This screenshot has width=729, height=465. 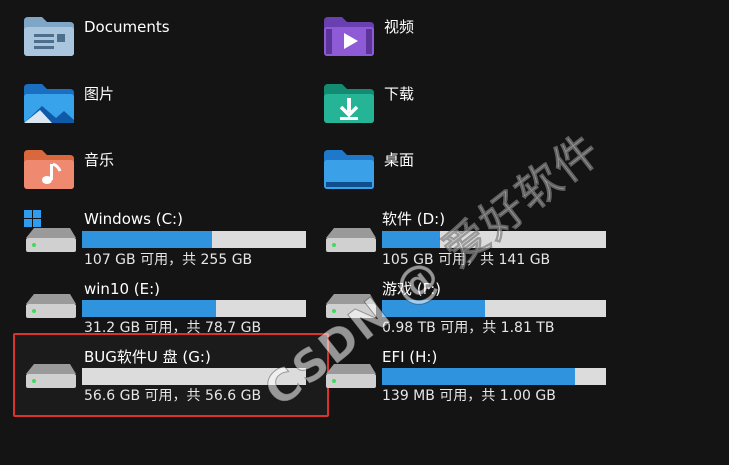 What do you see at coordinates (49, 36) in the screenshot?
I see `documents-folder-icon` at bounding box center [49, 36].